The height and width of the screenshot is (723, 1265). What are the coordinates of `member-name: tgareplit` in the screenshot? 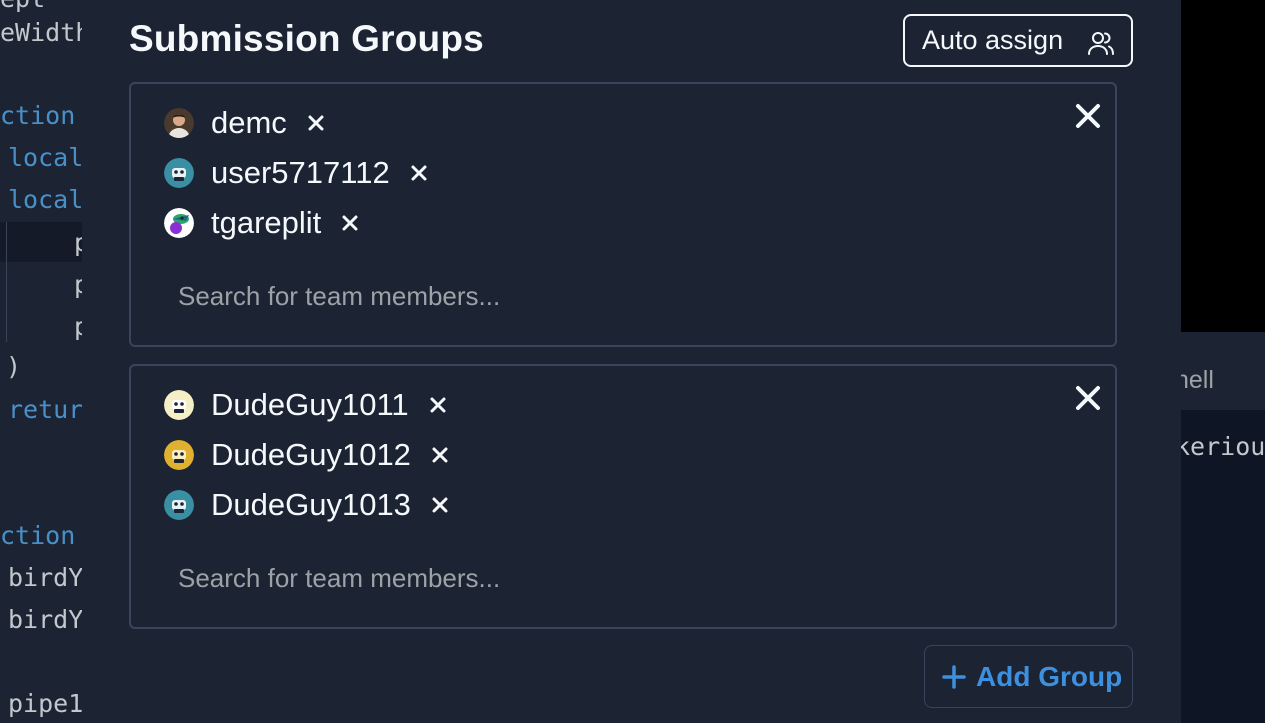 It's located at (266, 222).